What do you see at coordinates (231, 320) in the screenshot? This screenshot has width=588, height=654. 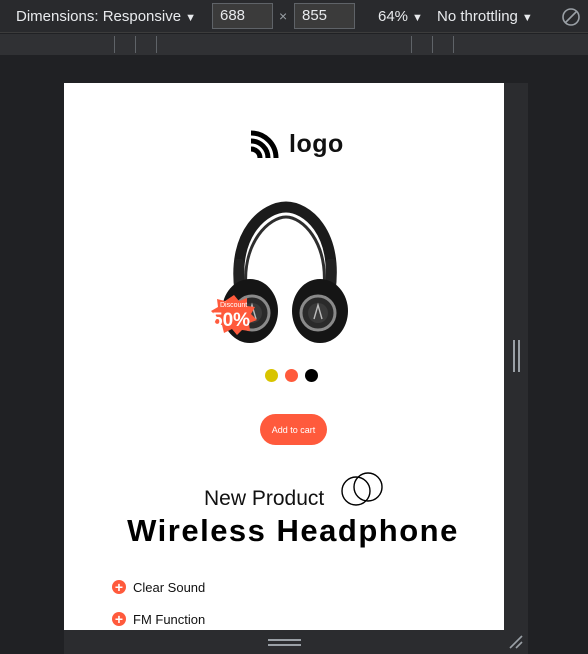 I see `discount-percent: 50%` at bounding box center [231, 320].